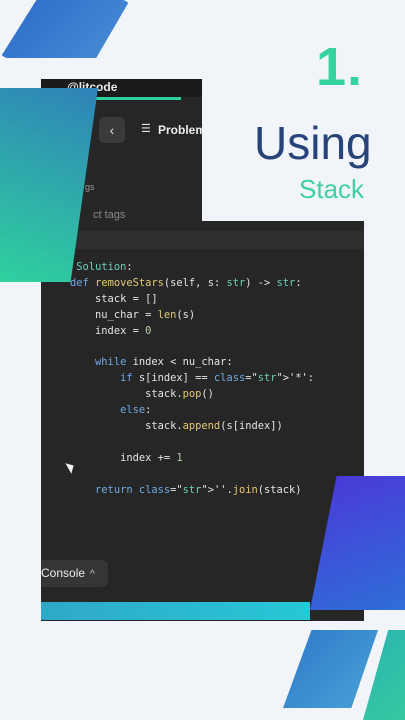 The image size is (405, 720). I want to click on code-line: stack.append(s[index]), so click(164, 426).